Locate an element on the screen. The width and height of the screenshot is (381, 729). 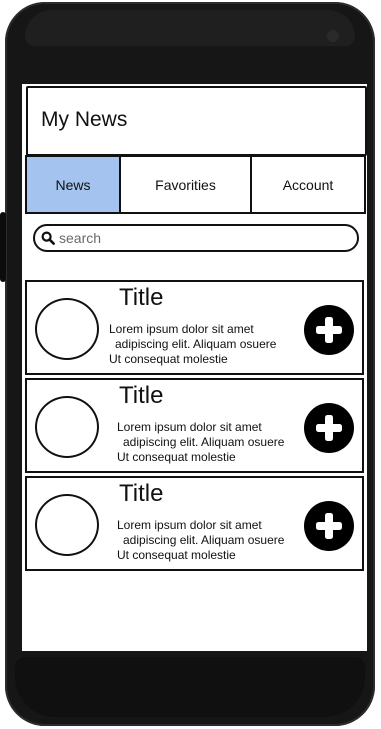
phone-chin is located at coordinates (190, 687).